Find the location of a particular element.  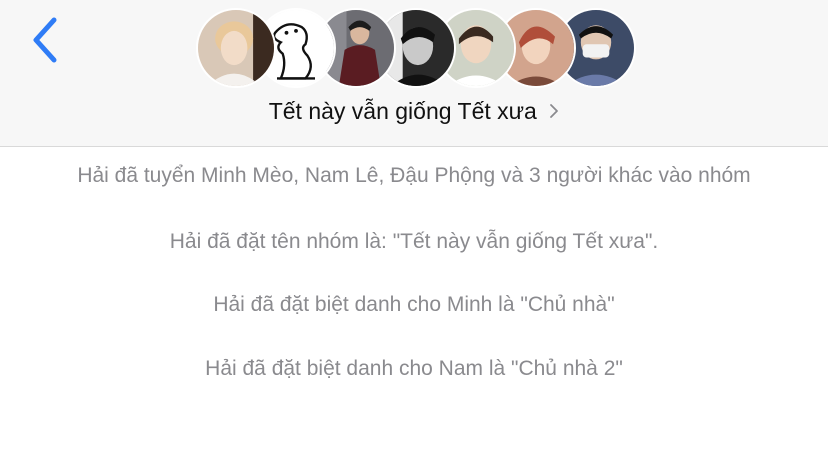

chevron-left-icon is located at coordinates (45, 40).